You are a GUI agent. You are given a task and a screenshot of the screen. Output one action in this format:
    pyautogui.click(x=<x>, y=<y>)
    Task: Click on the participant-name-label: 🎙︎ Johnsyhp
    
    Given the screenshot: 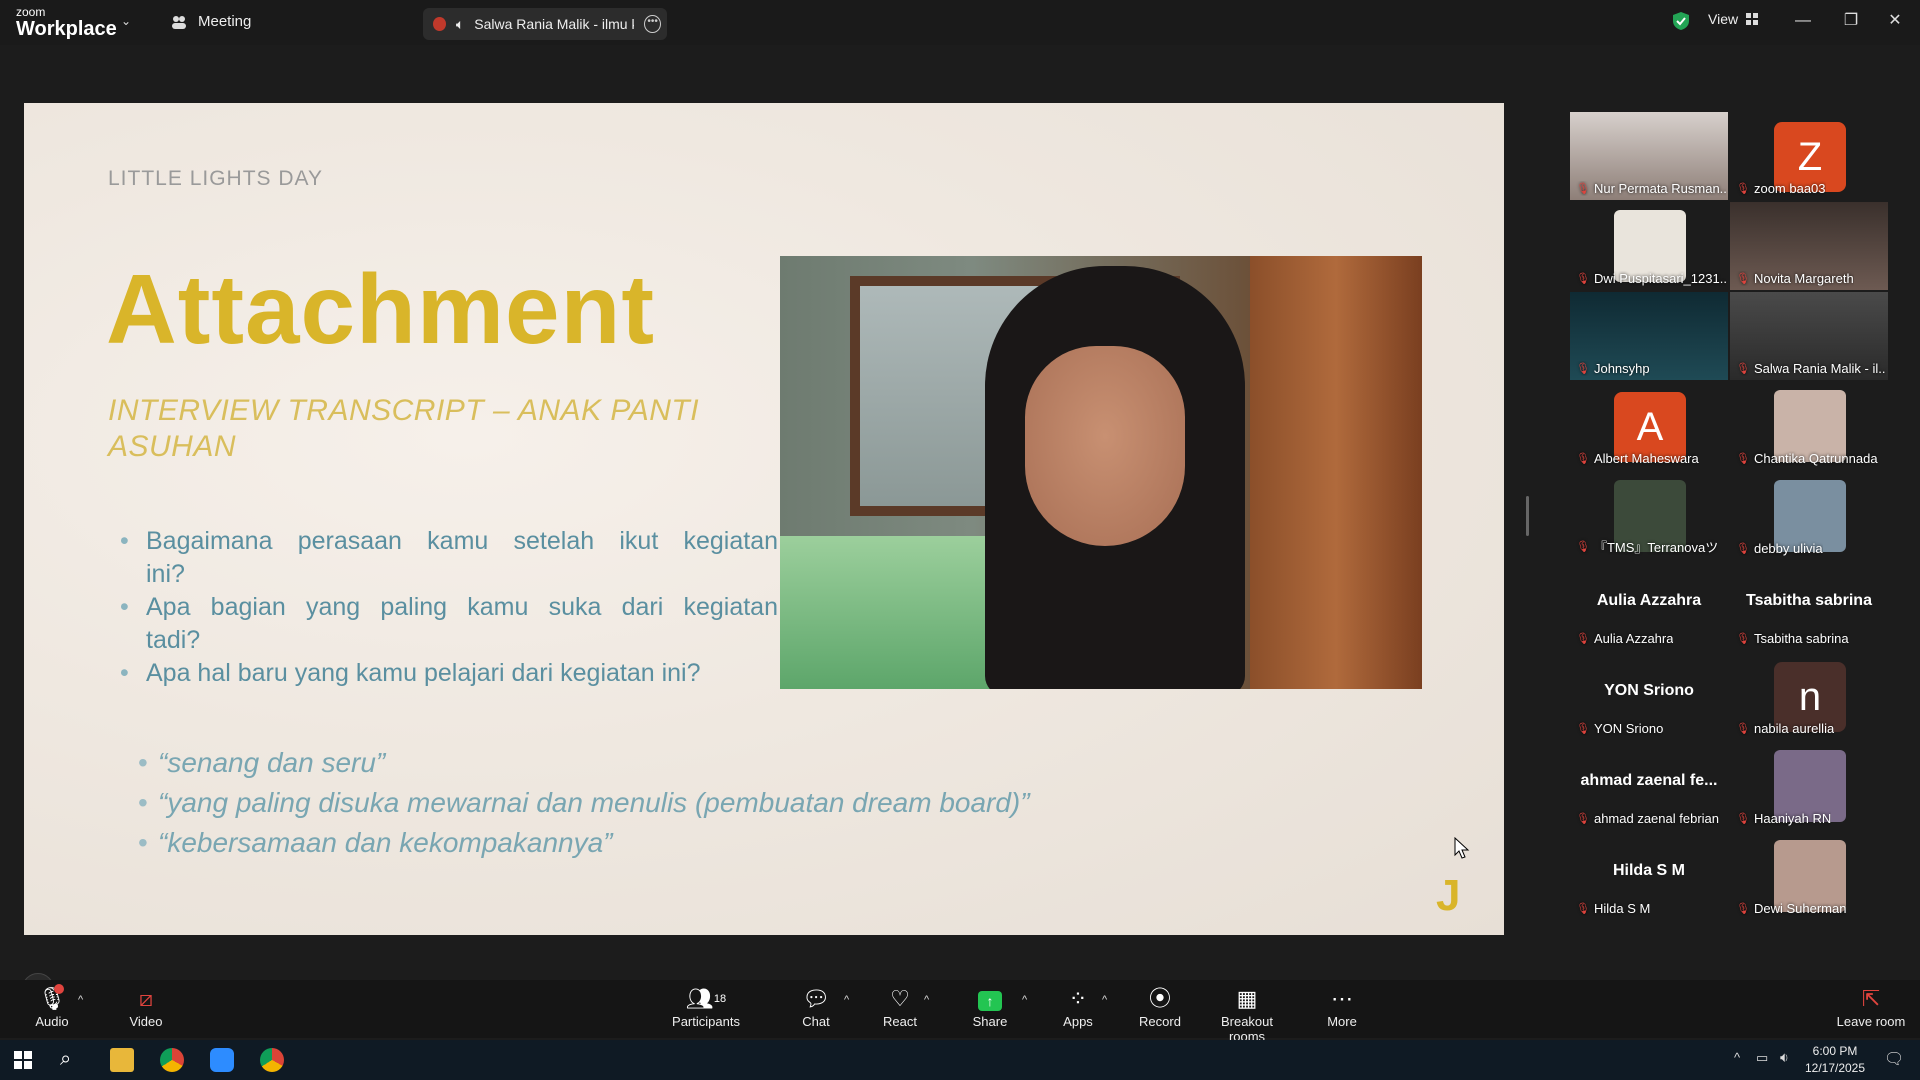 What is the action you would take?
    pyautogui.click(x=1613, y=368)
    